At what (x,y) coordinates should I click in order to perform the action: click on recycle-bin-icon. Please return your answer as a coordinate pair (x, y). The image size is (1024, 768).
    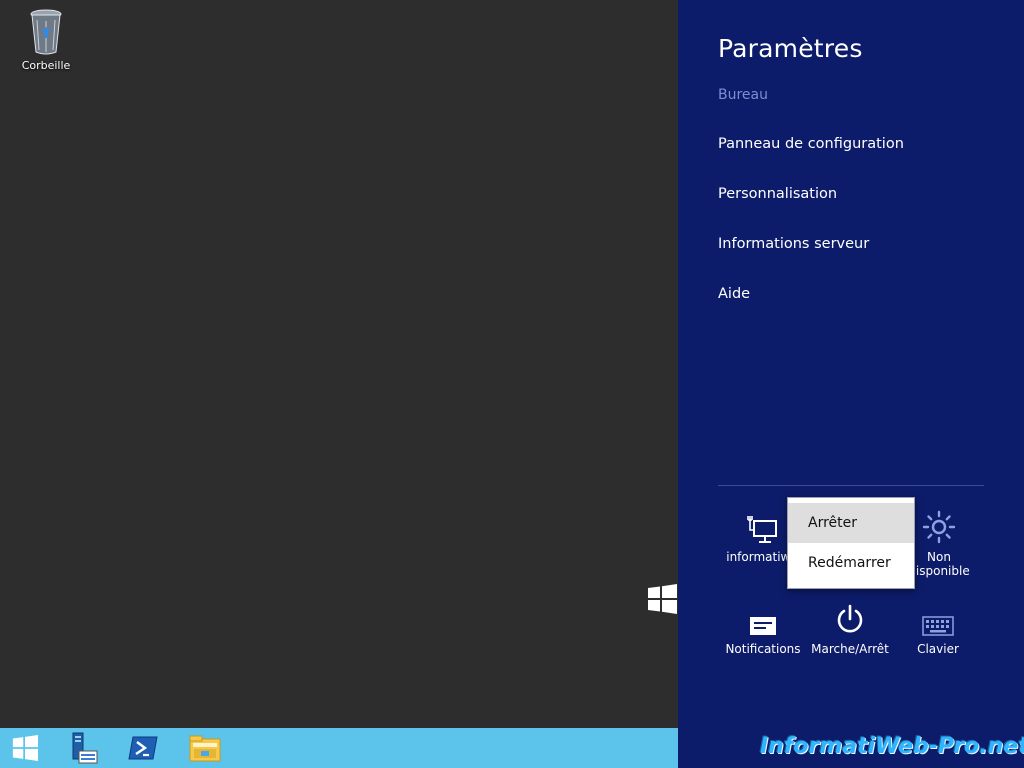
    Looking at the image, I should click on (46, 32).